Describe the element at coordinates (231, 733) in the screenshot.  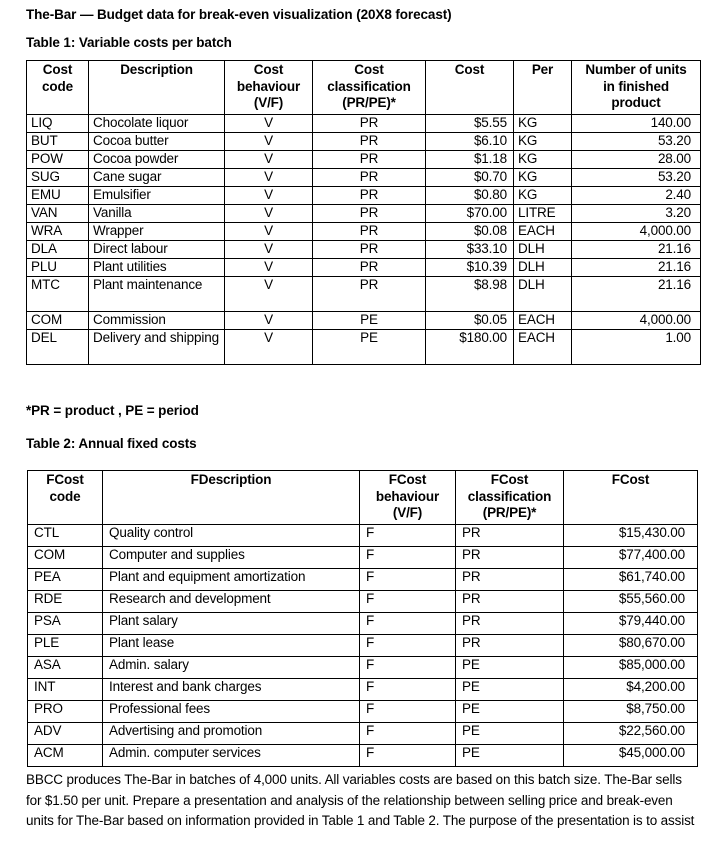
I see `table2-cell-description: Advertising and promotion` at that location.